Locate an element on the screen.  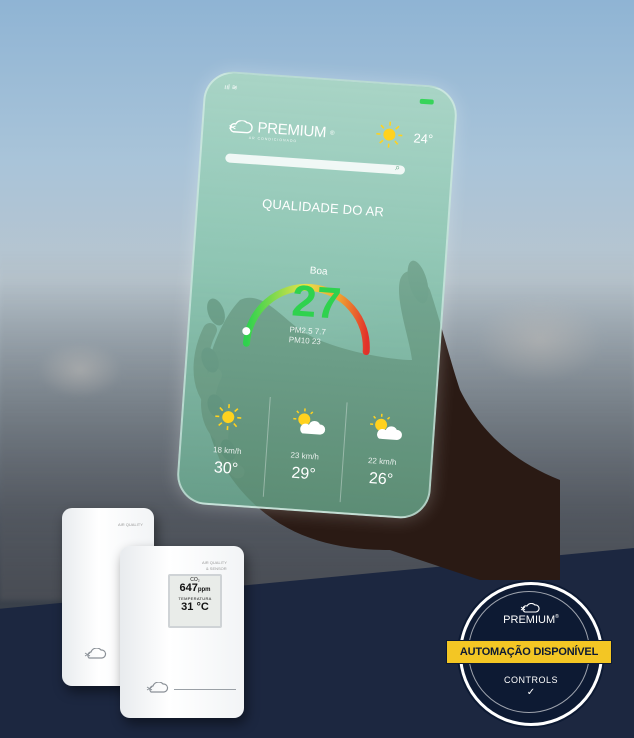
device-display: CO₂ 647ppm TEMPERATURA 31 °C is located at coordinates (195, 601).